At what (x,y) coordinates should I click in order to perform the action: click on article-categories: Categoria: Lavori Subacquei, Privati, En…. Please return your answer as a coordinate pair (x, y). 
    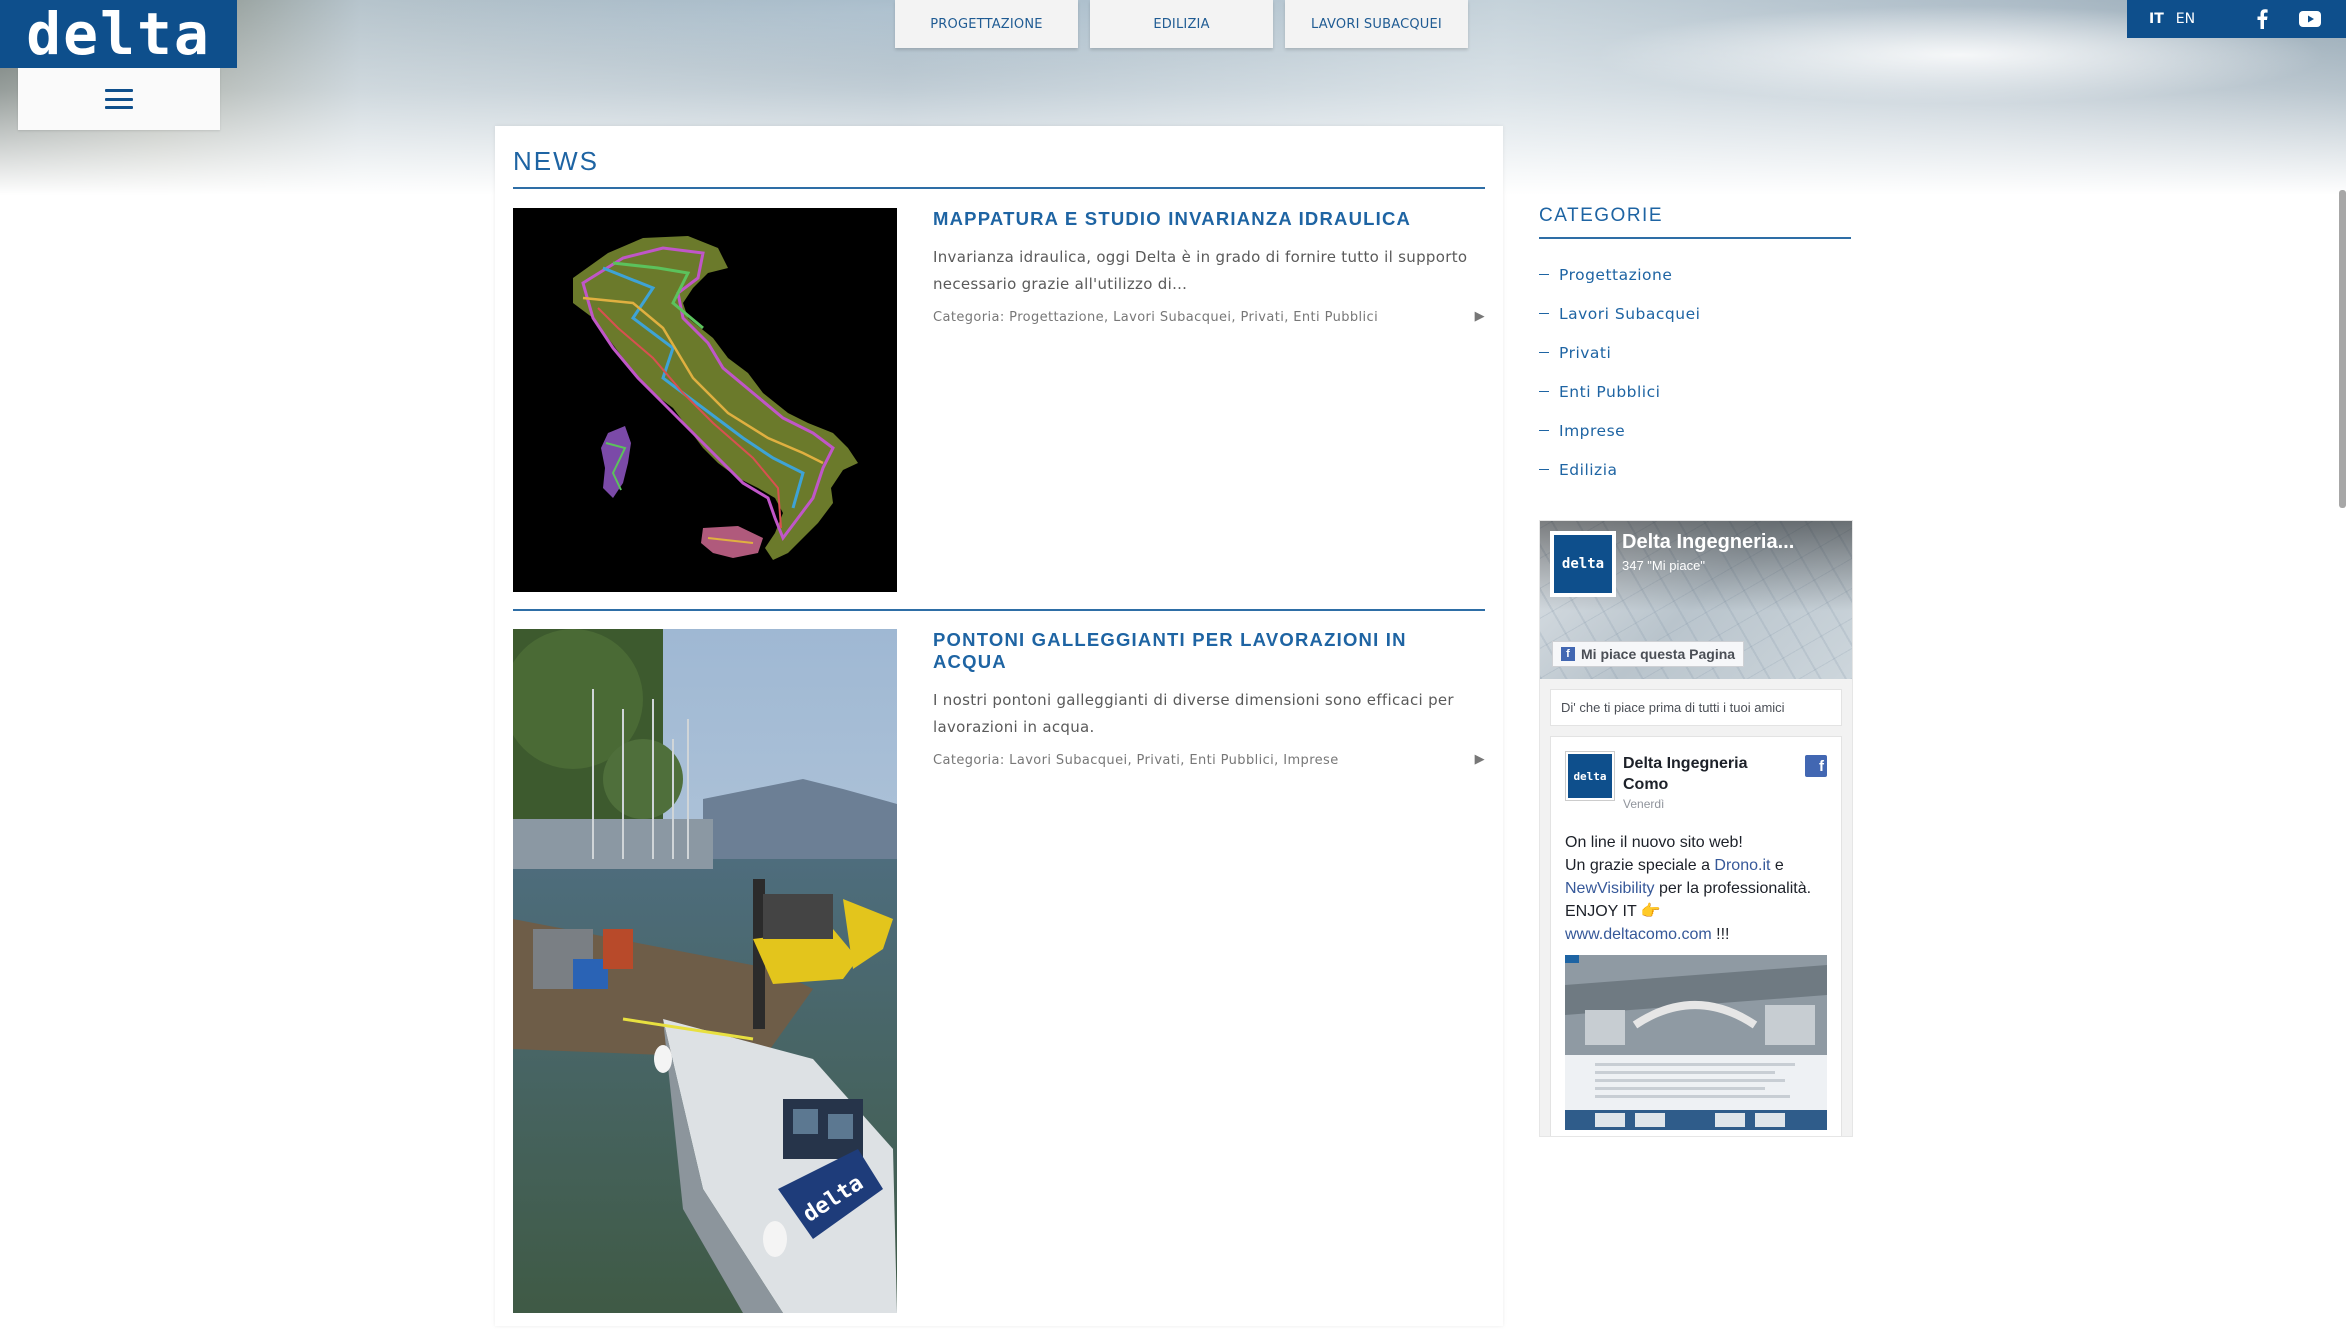
    Looking at the image, I should click on (1209, 760).